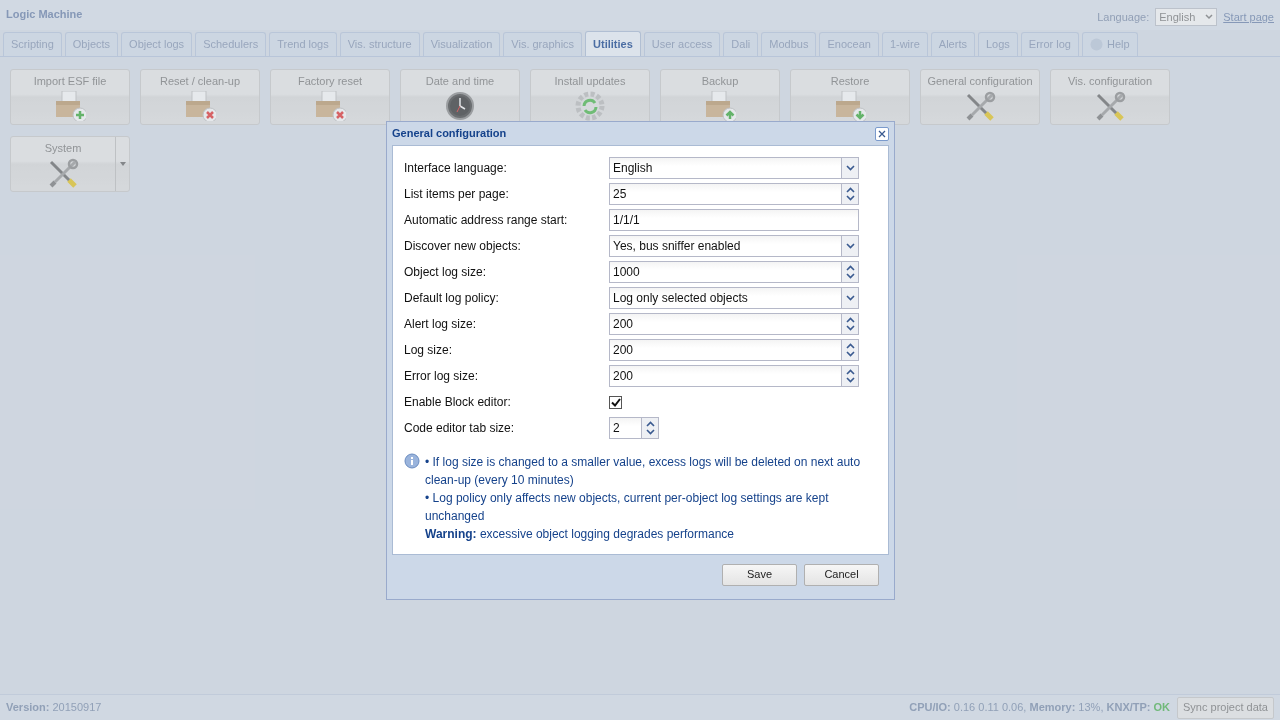 The height and width of the screenshot is (720, 1280). What do you see at coordinates (458, 402) in the screenshot?
I see `field-label: Enable Block editor:` at bounding box center [458, 402].